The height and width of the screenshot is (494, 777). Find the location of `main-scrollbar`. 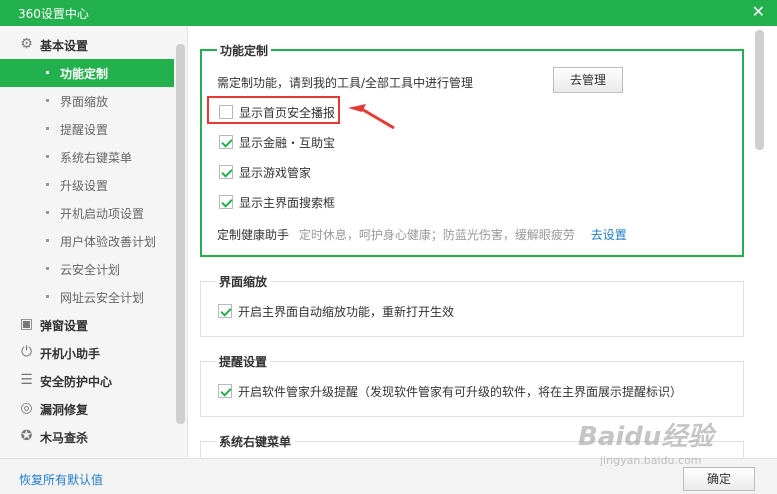

main-scrollbar is located at coordinates (759, 242).